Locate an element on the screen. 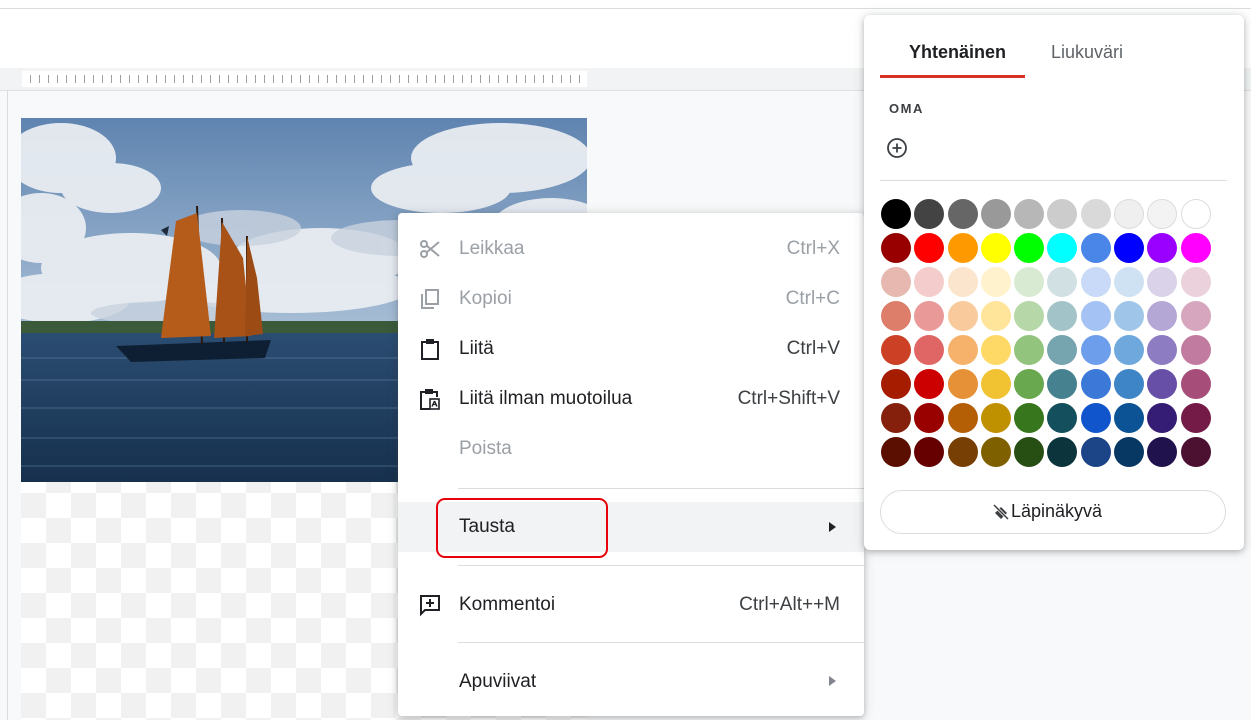  menu-item-copy: Kopioi Ctrl+C is located at coordinates (631, 299).